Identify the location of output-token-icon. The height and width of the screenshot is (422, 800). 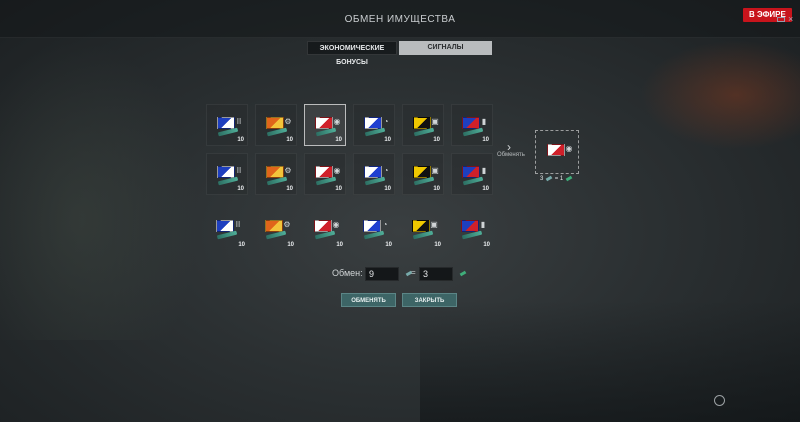
(463, 273).